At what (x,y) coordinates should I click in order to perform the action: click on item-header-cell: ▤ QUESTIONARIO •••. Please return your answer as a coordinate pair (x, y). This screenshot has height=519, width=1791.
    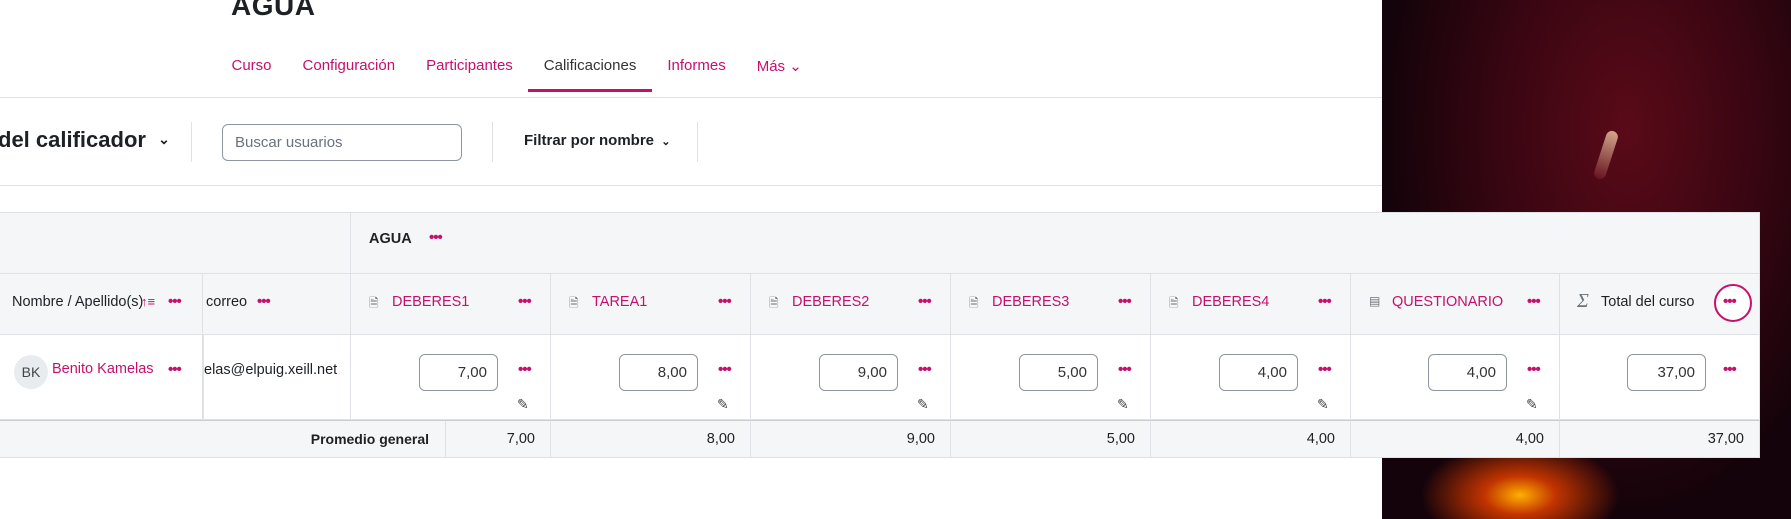
    Looking at the image, I should click on (1455, 304).